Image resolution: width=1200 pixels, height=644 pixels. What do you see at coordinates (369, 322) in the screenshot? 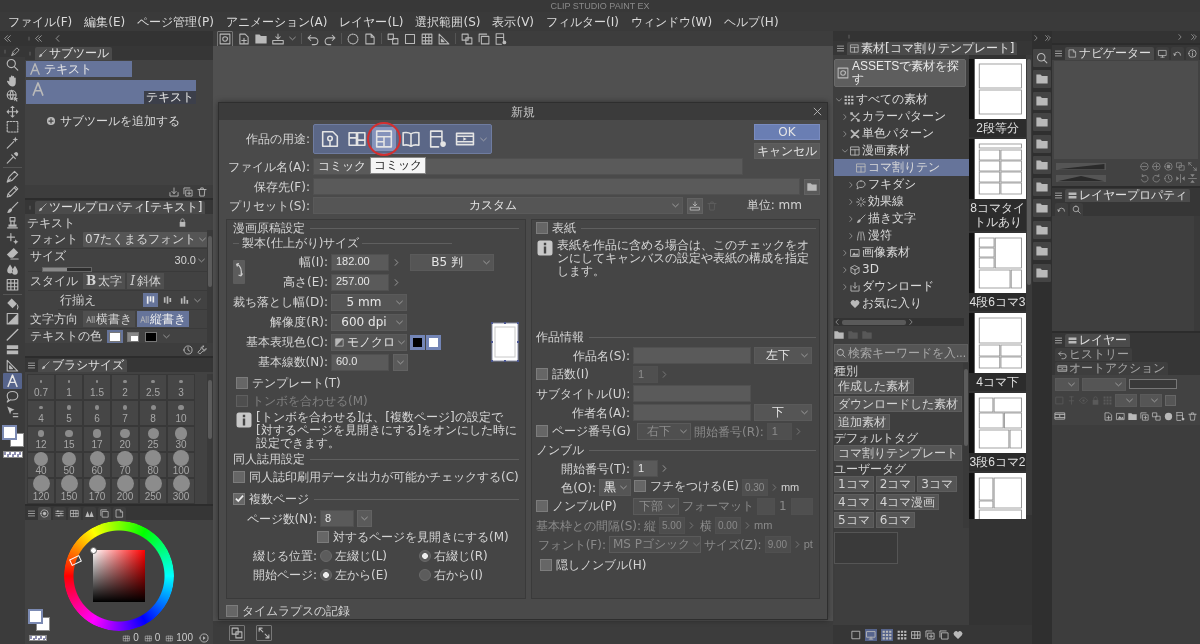
I see `dropdown: 600 dpi` at bounding box center [369, 322].